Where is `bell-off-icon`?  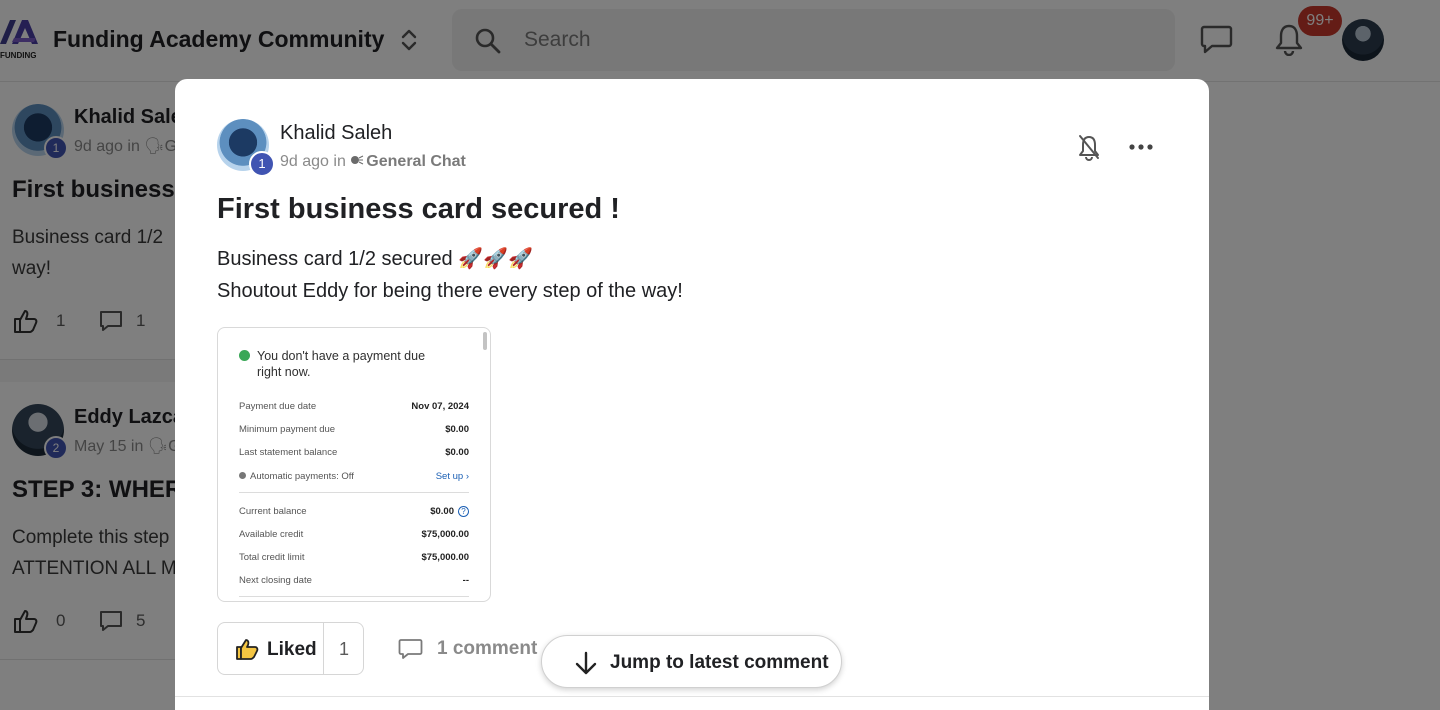 bell-off-icon is located at coordinates (1089, 147).